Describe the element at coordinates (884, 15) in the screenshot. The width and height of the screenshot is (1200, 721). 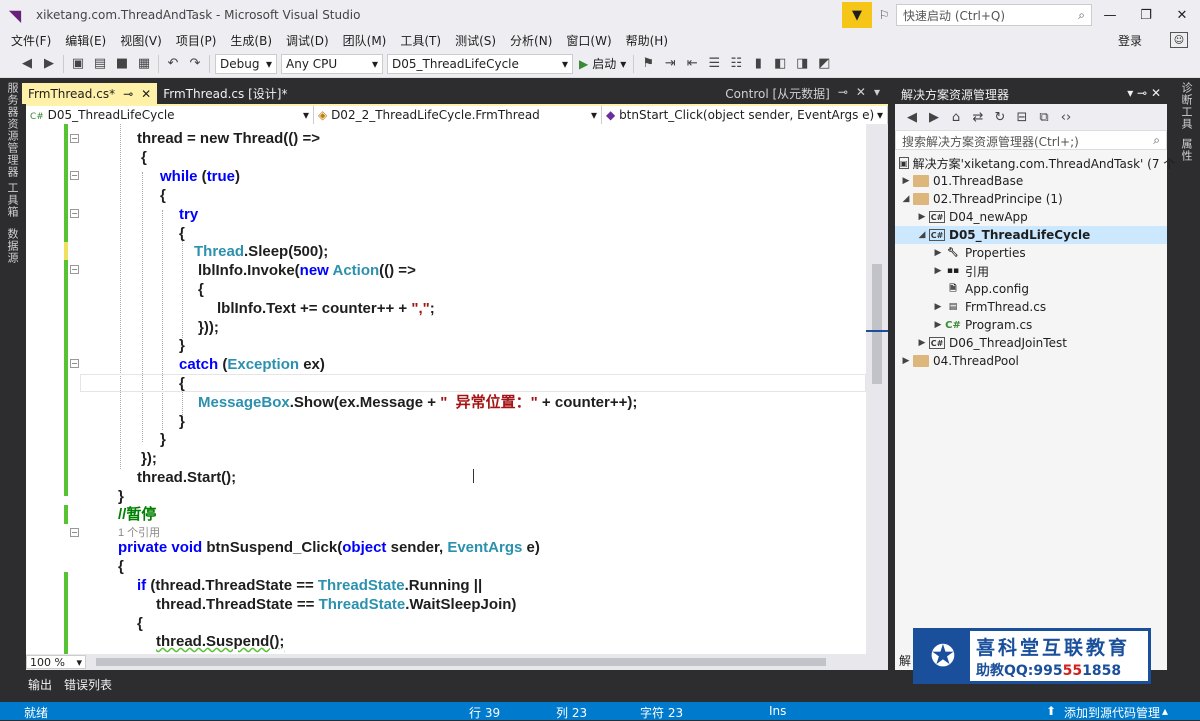
I see `feedback-flag-icon: ⚐` at that location.